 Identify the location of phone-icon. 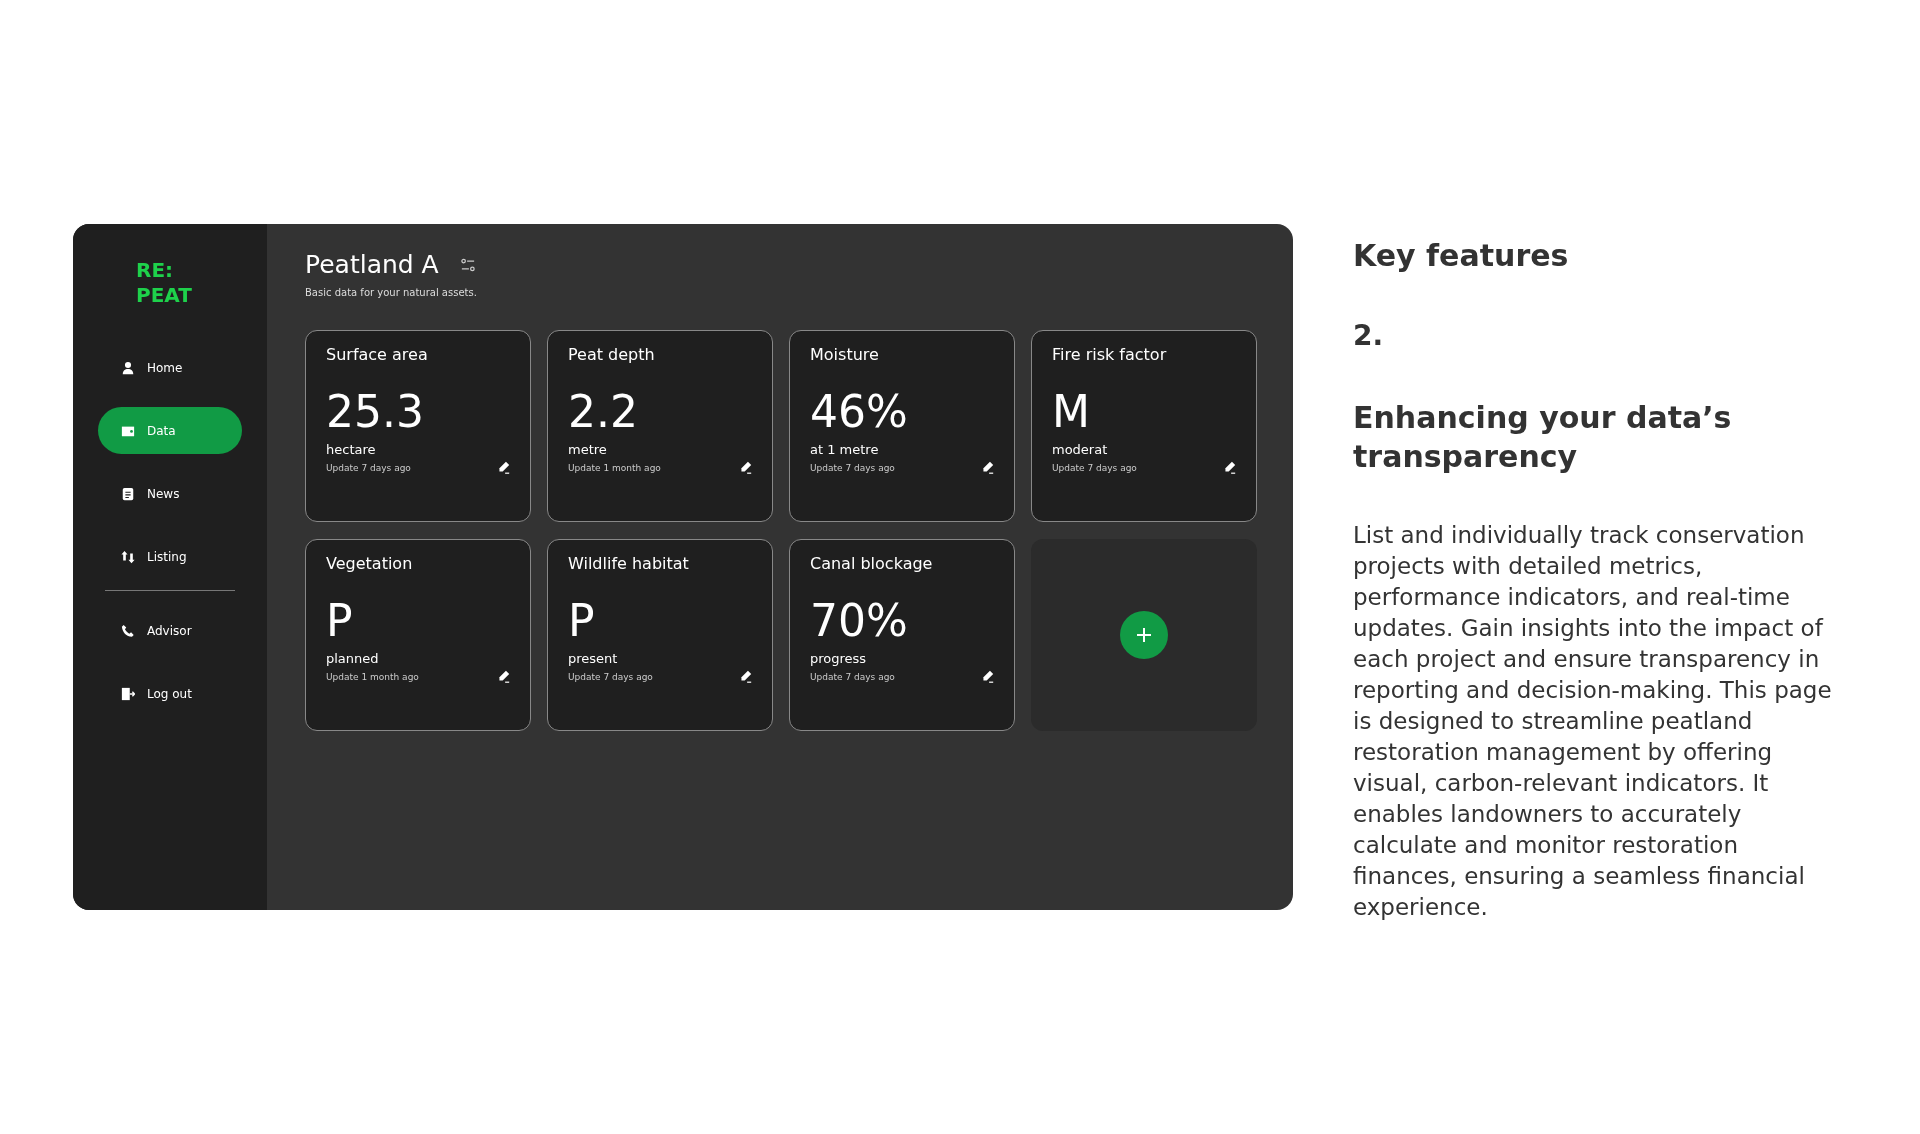
(128, 630).